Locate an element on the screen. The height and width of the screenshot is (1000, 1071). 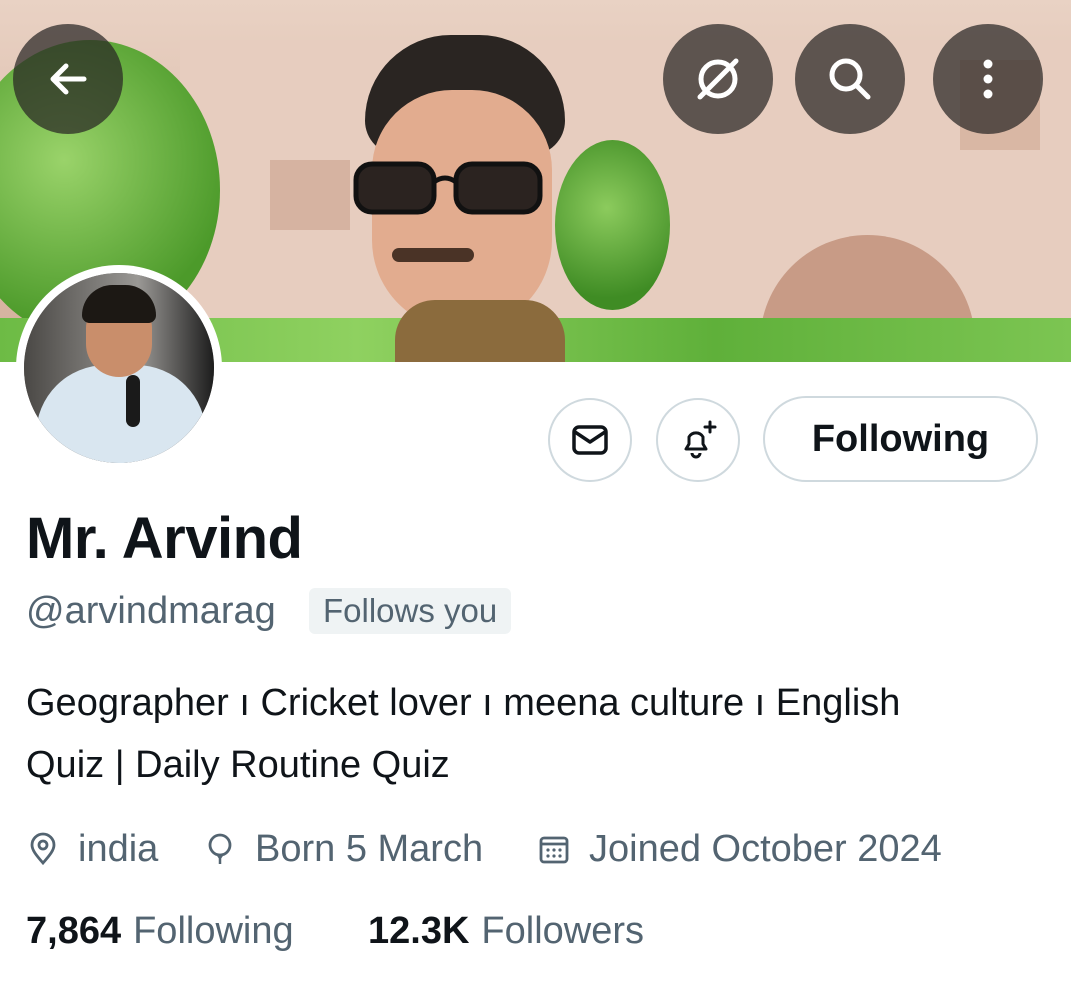
birthday-text: Born 5 March is located at coordinates (369, 848).